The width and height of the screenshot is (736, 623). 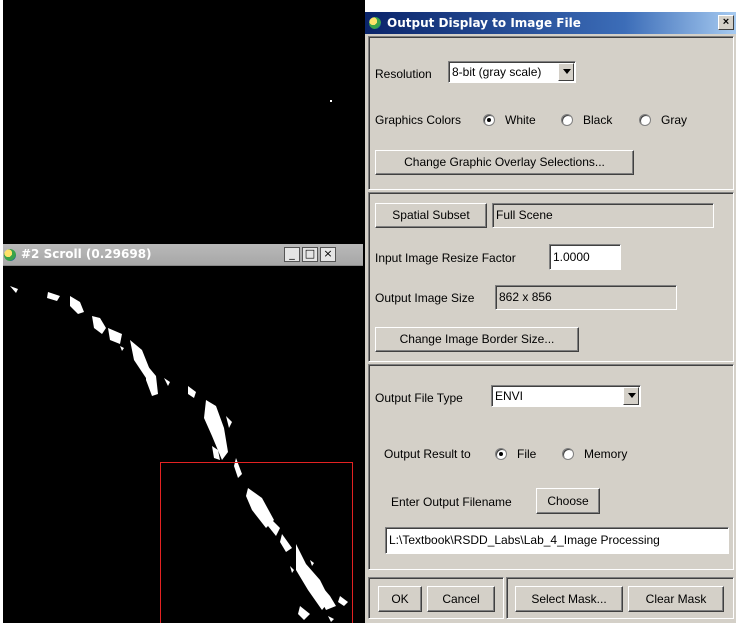 What do you see at coordinates (550, 6) in the screenshot?
I see `dialog-top-margin` at bounding box center [550, 6].